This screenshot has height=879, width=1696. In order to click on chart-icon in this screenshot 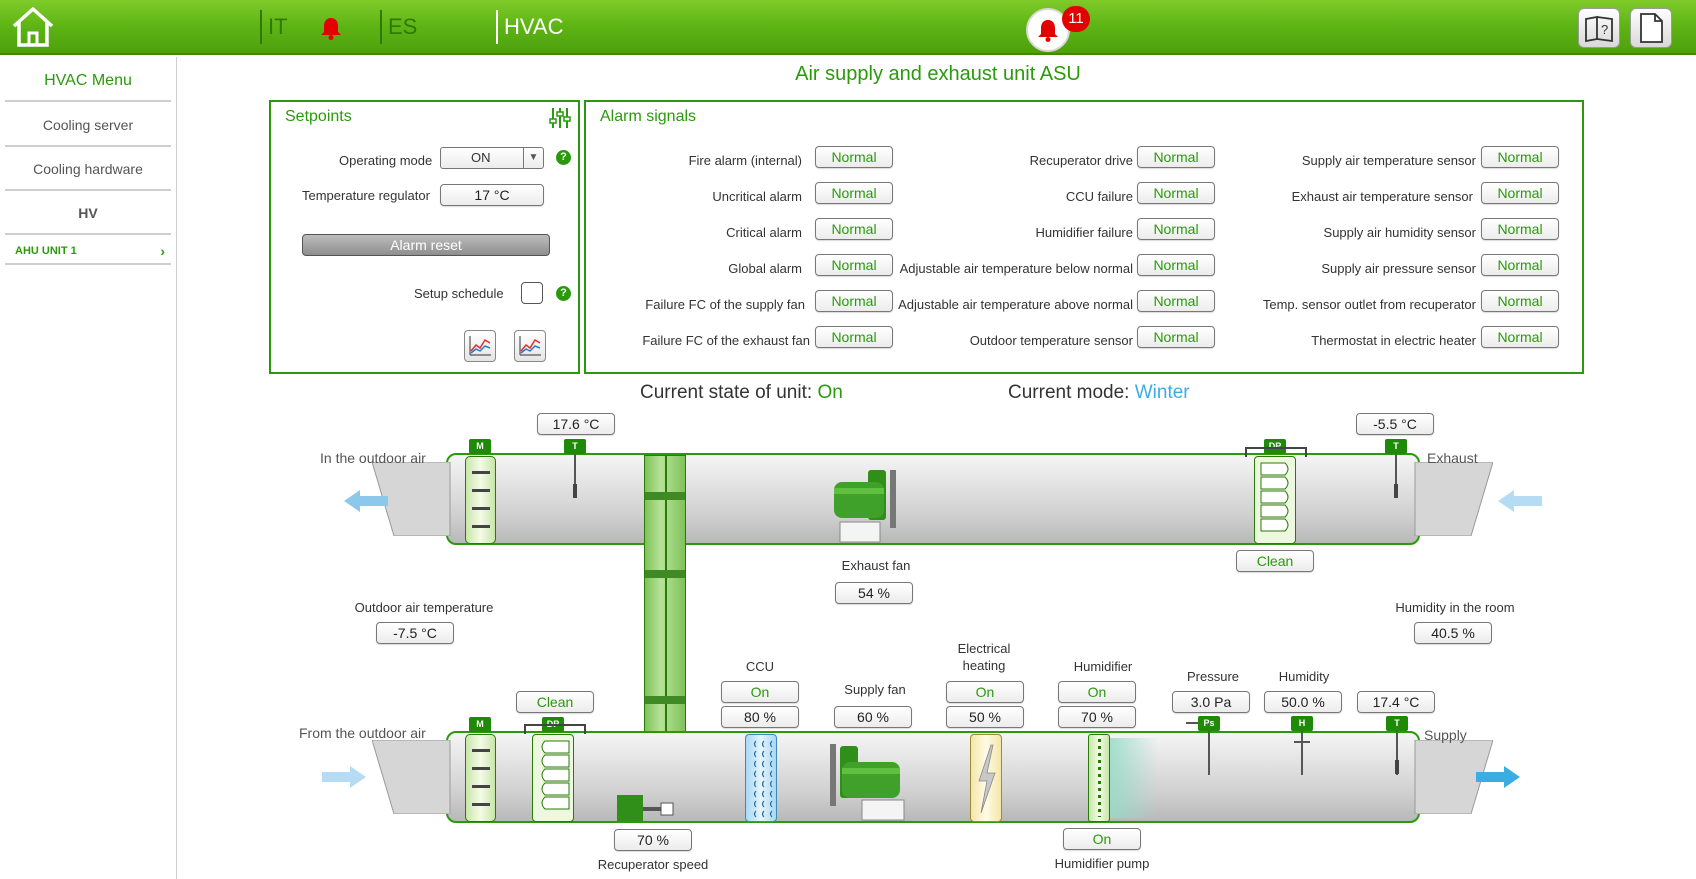, I will do `click(530, 346)`.